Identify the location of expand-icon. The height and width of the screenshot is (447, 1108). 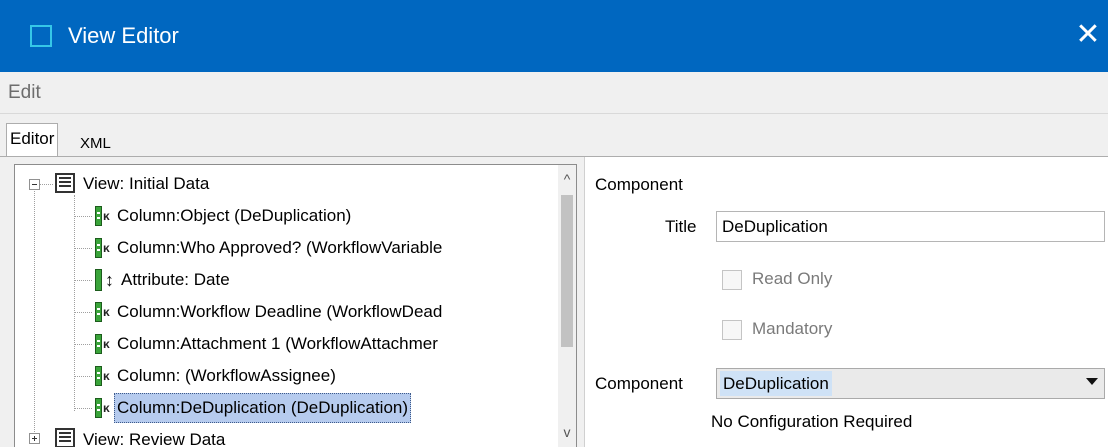
(34, 438).